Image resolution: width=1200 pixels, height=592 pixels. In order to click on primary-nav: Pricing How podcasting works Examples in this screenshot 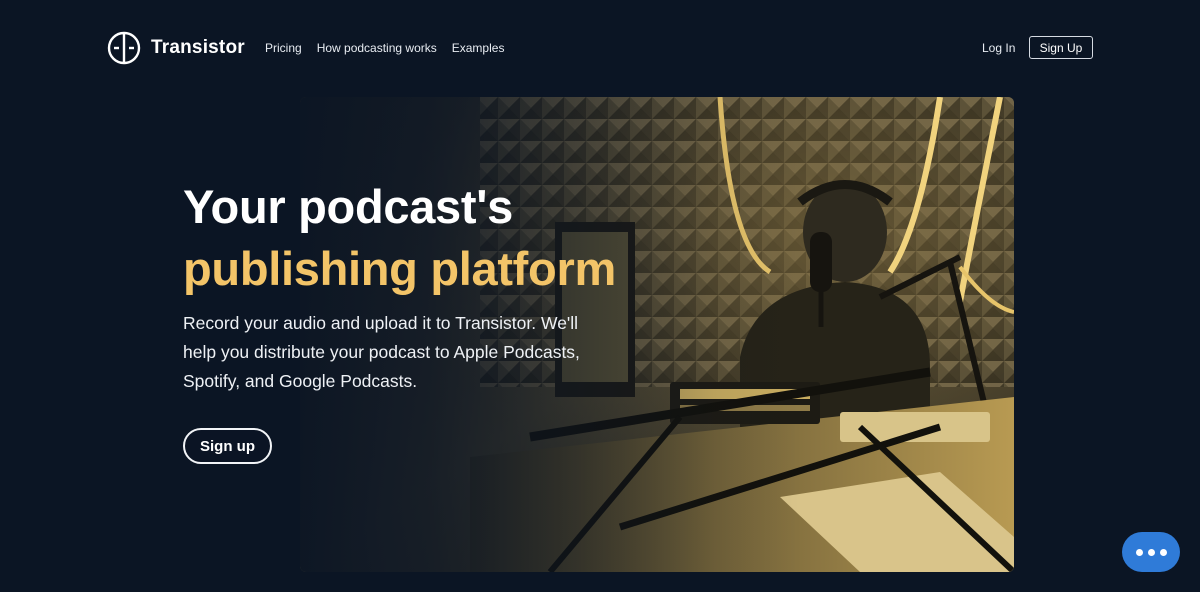, I will do `click(384, 48)`.